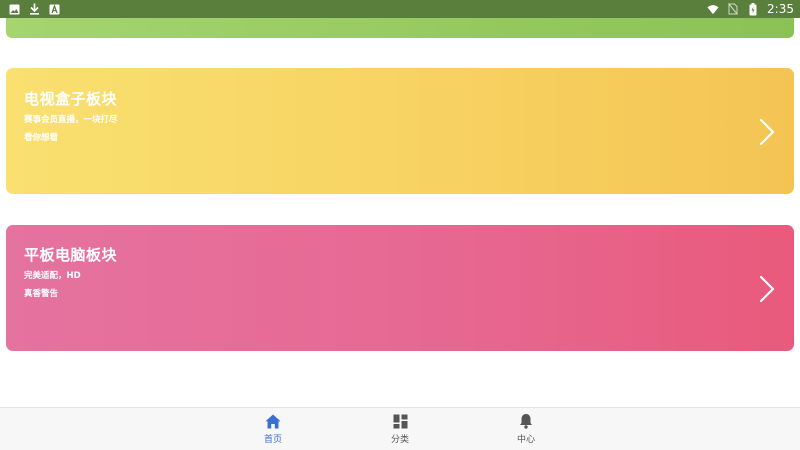  I want to click on grid-icon, so click(400, 421).